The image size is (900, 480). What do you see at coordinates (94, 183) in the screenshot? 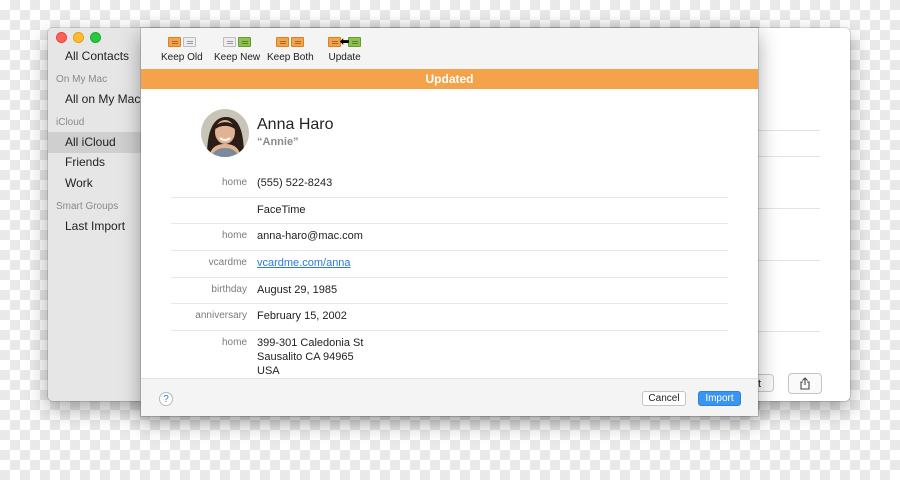
I see `sidebar-item-work: Work` at bounding box center [94, 183].